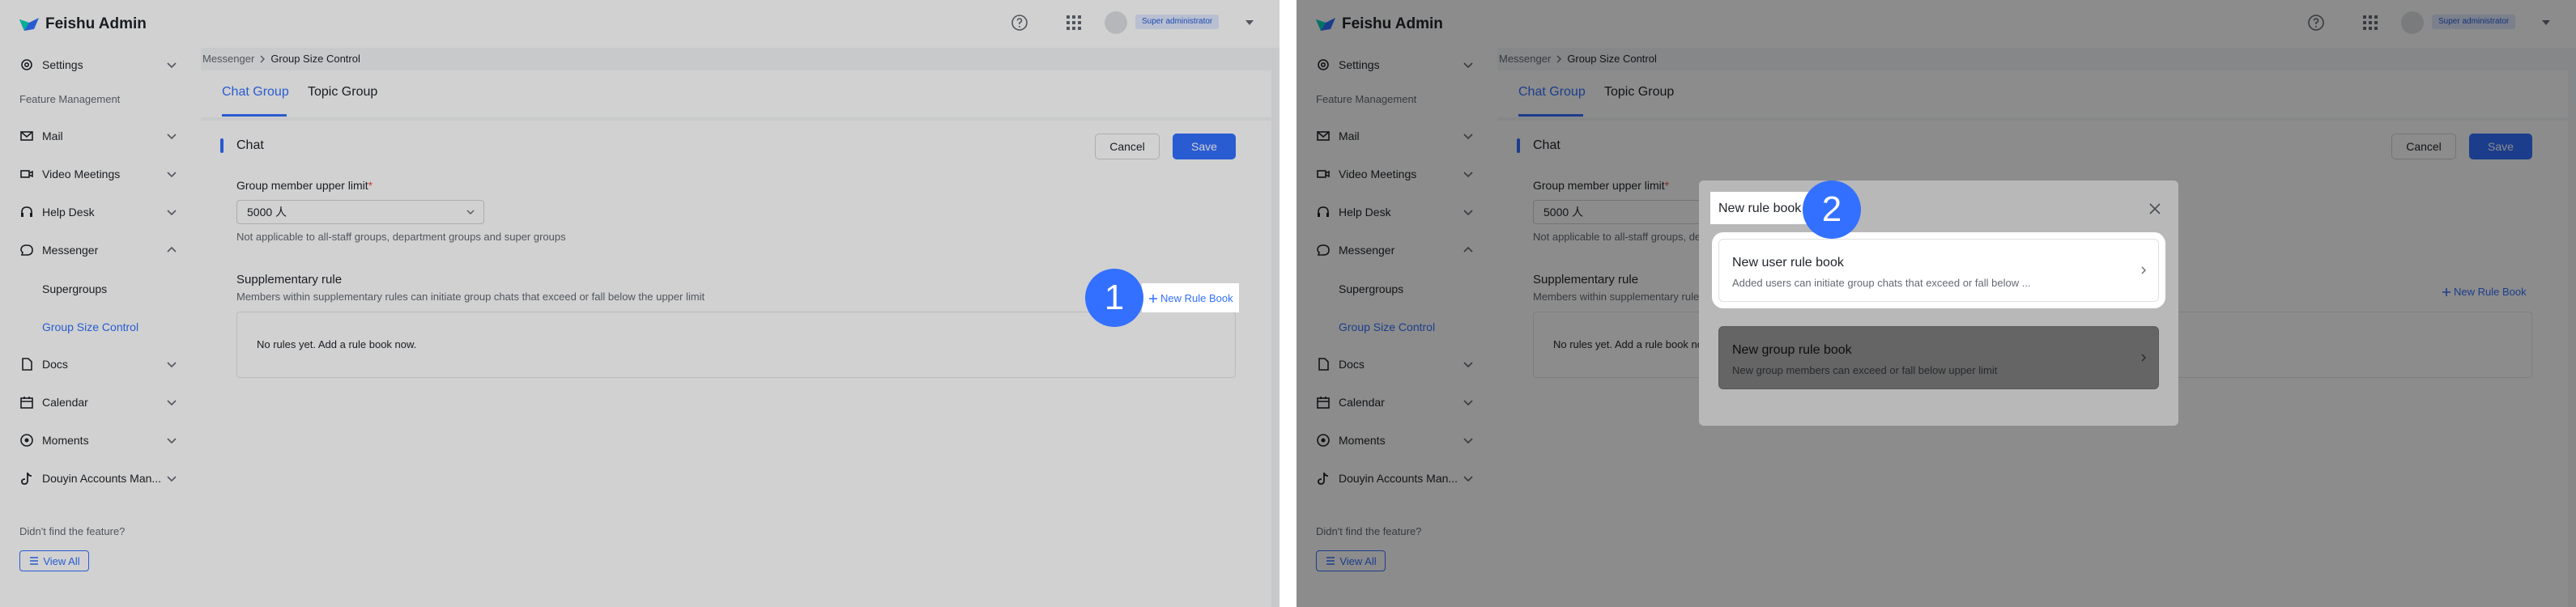 The width and height of the screenshot is (2576, 607). What do you see at coordinates (2143, 270) in the screenshot?
I see `chevron-right-icon` at bounding box center [2143, 270].